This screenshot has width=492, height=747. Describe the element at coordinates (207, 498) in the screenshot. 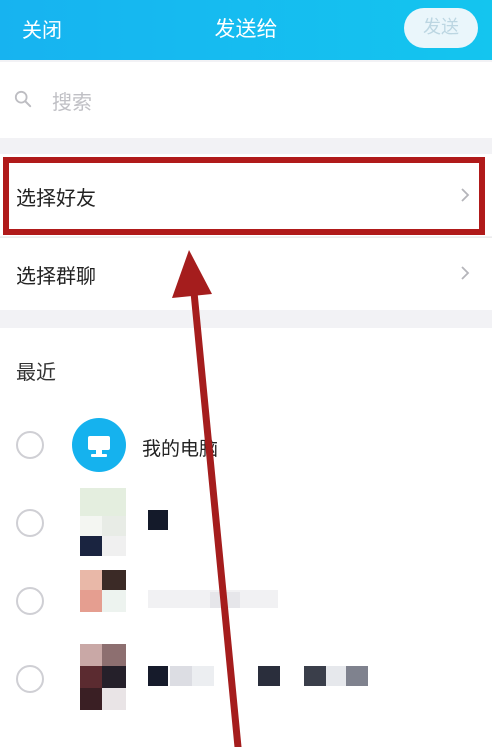

I see `annotation-arrow` at that location.